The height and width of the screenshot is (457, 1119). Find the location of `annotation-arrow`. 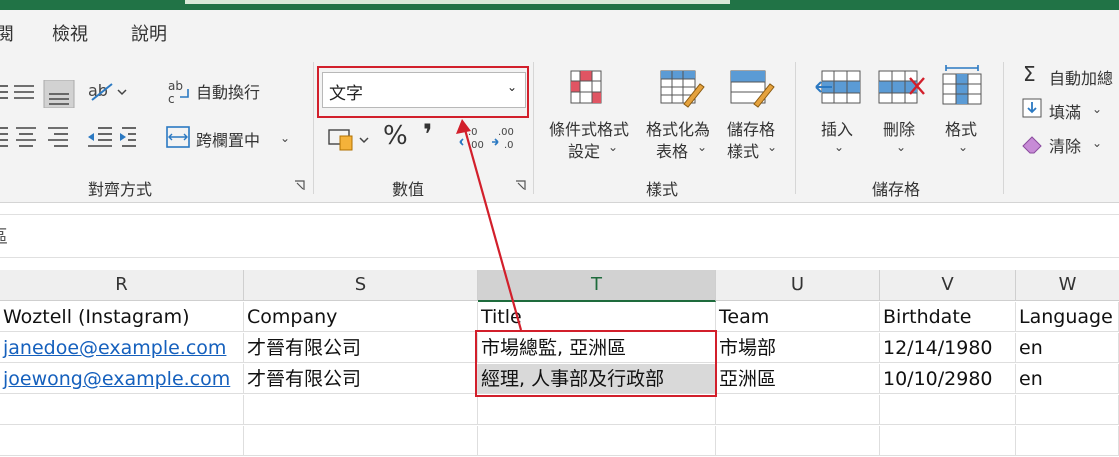

annotation-arrow is located at coordinates (489, 225).